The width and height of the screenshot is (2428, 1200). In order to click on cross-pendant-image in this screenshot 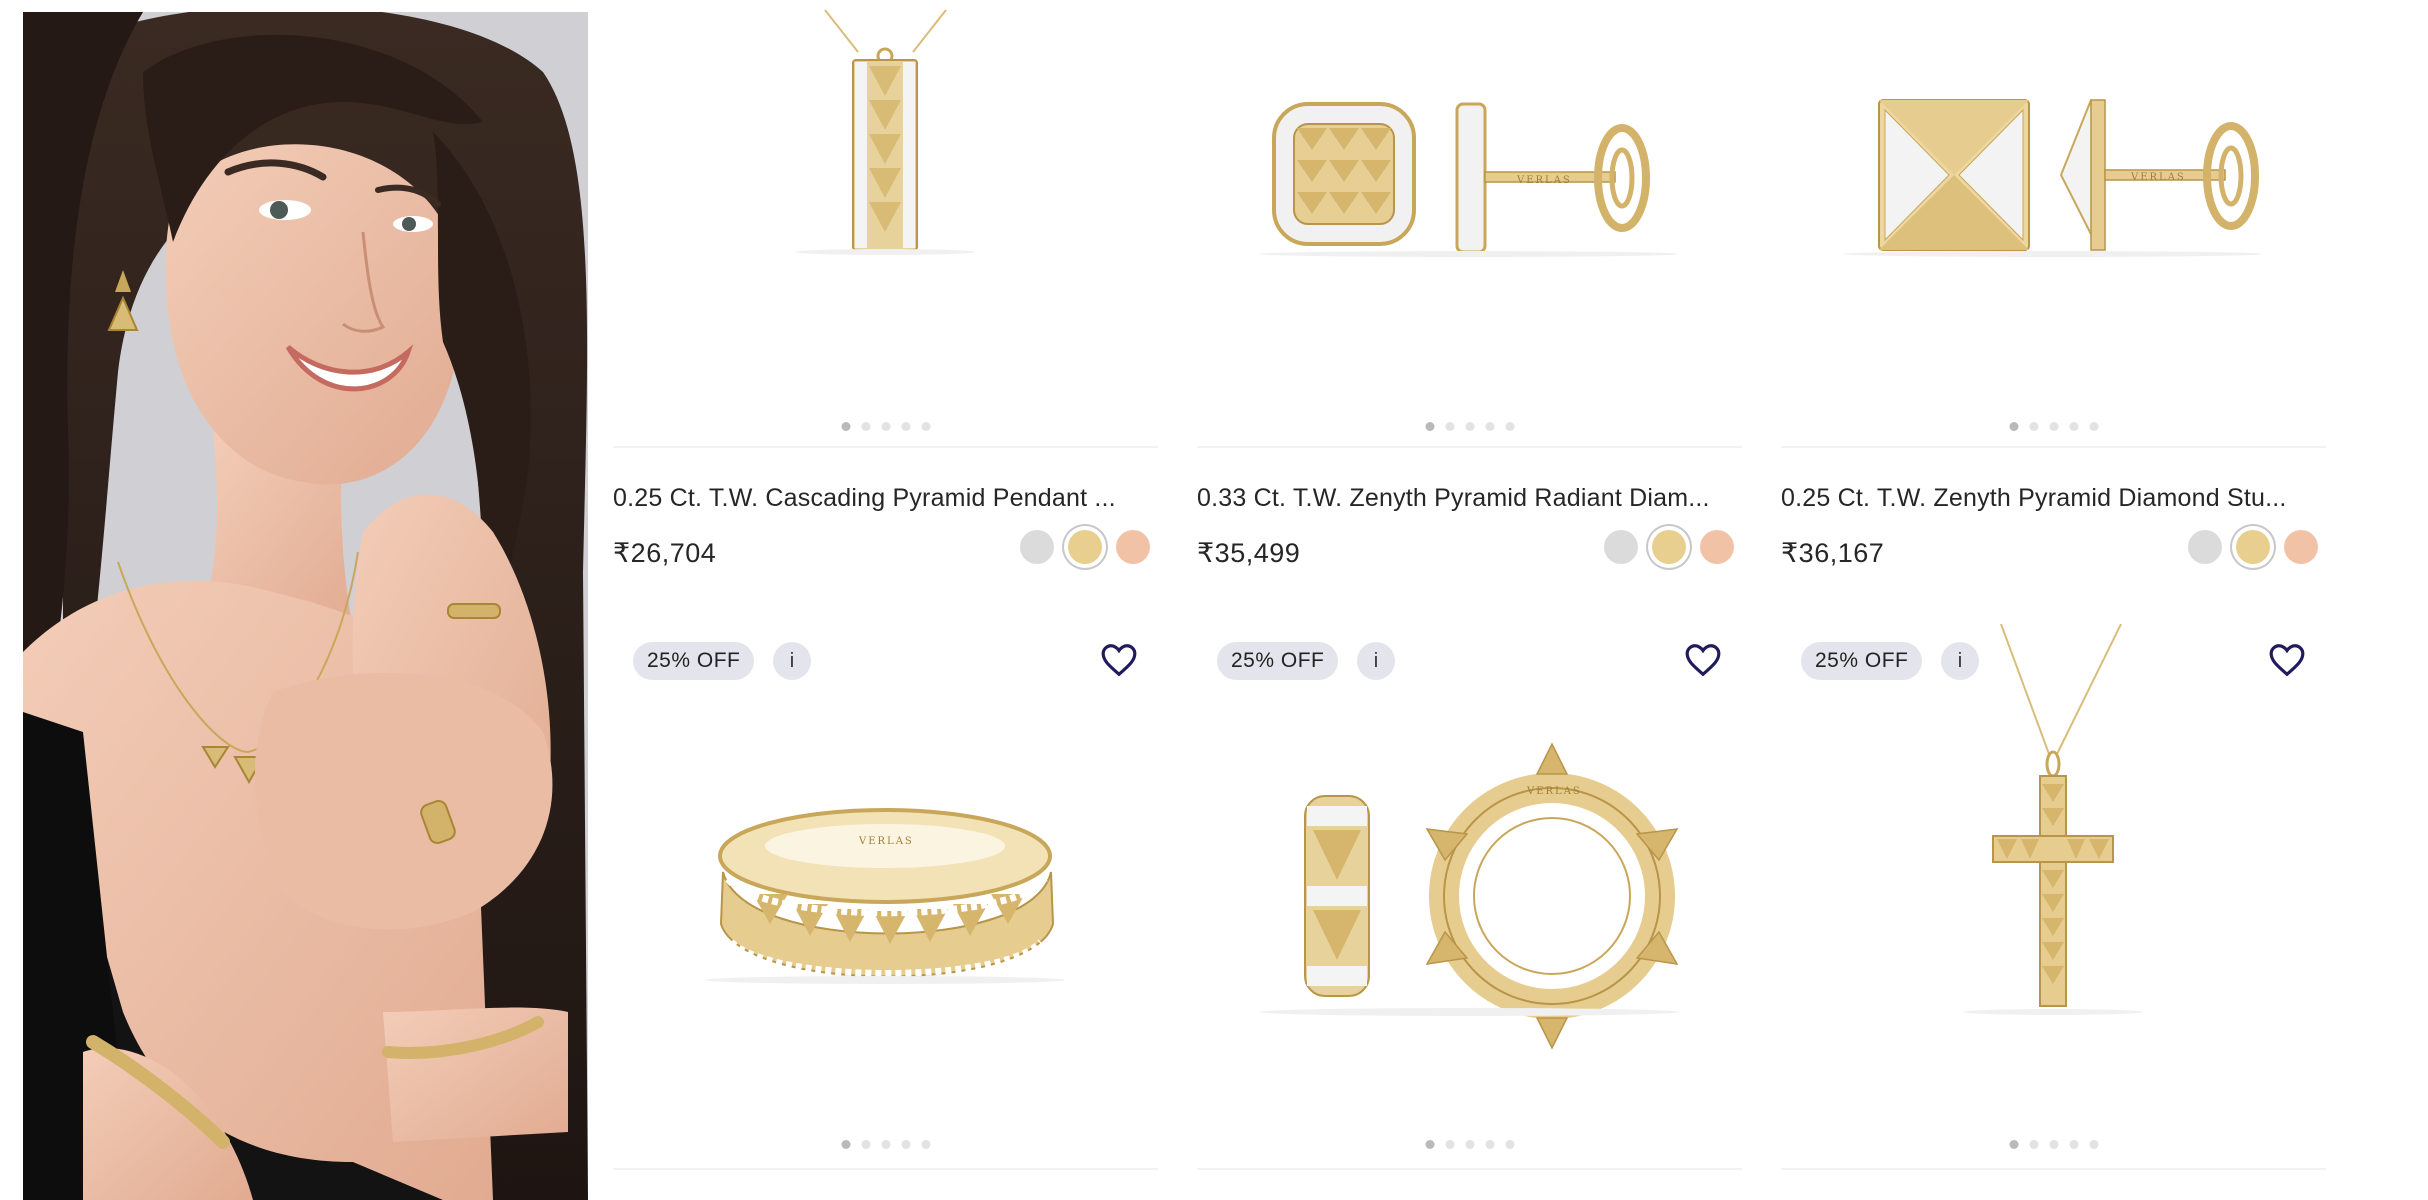, I will do `click(2053, 819)`.